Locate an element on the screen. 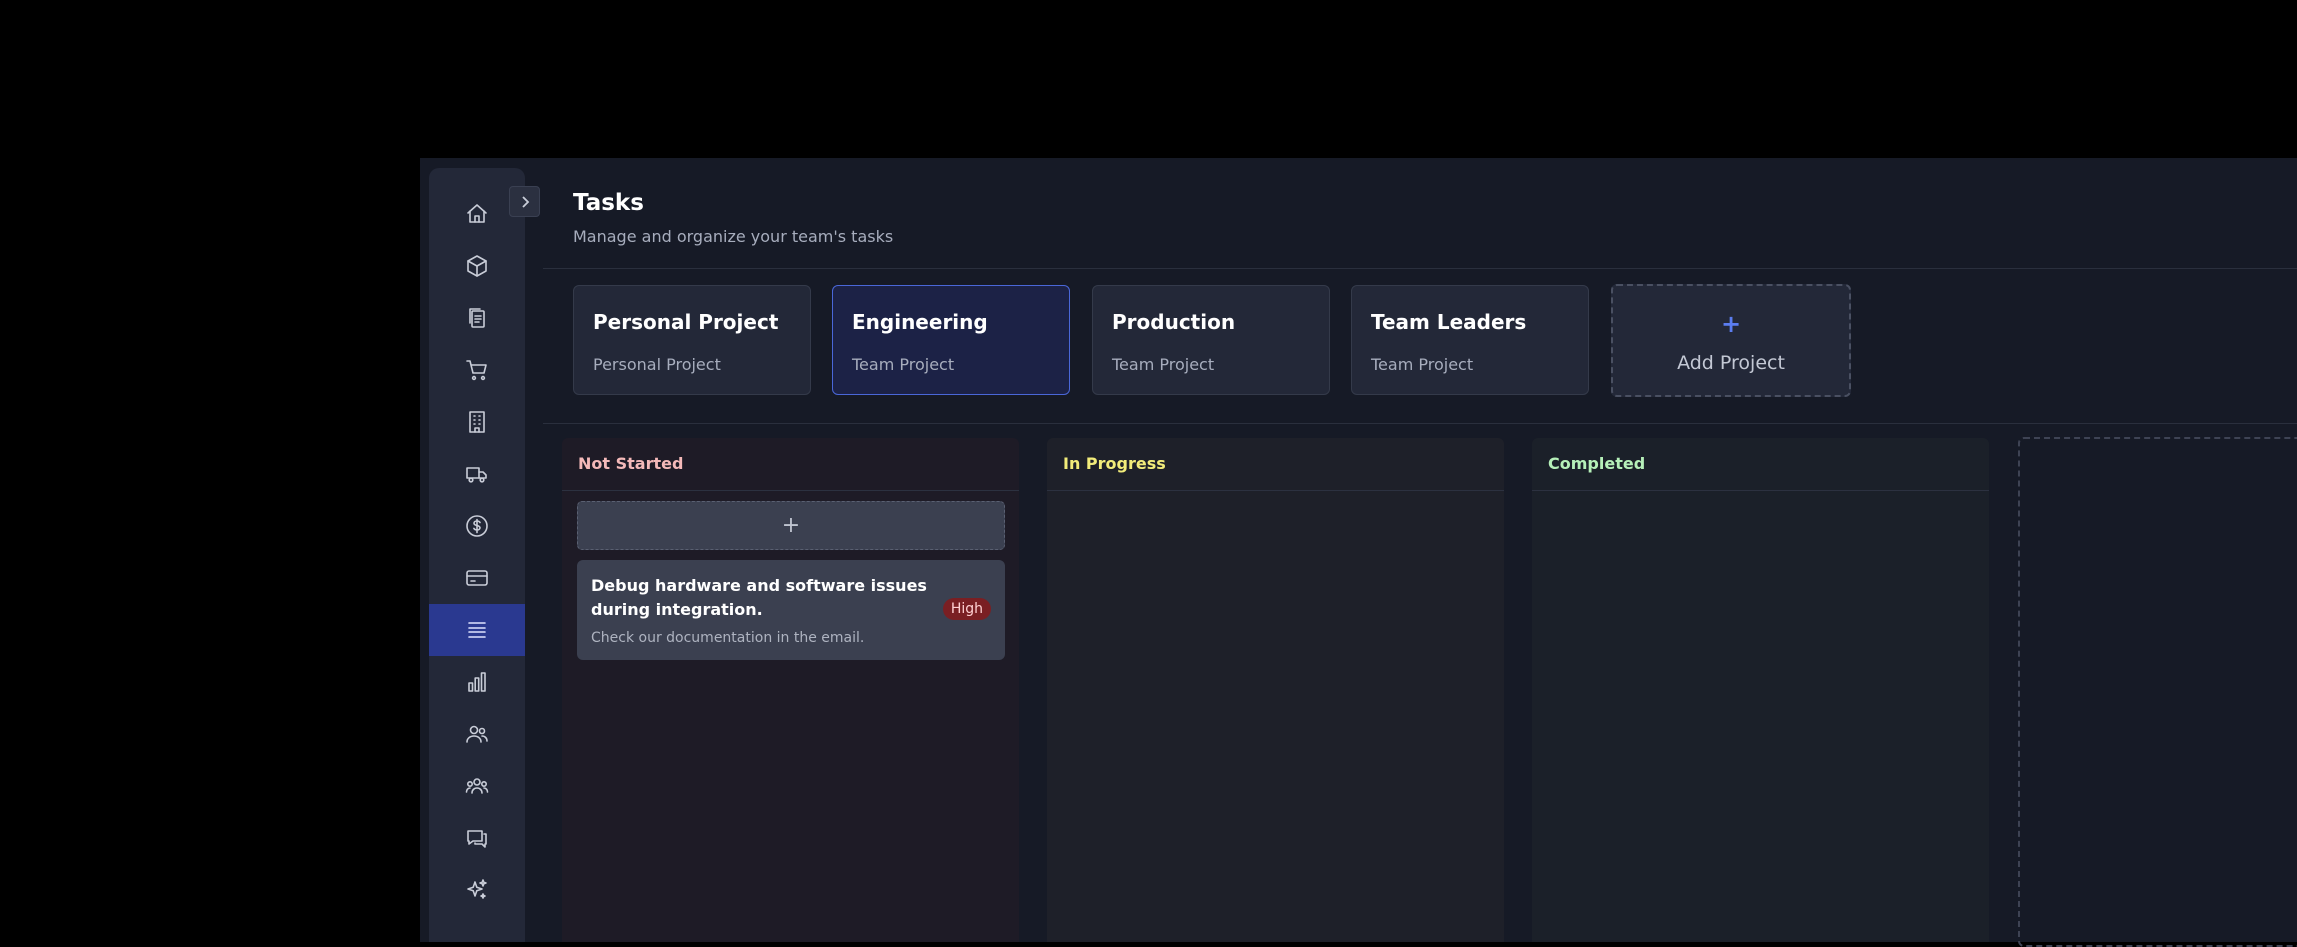  project-name: Engineering is located at coordinates (920, 322).